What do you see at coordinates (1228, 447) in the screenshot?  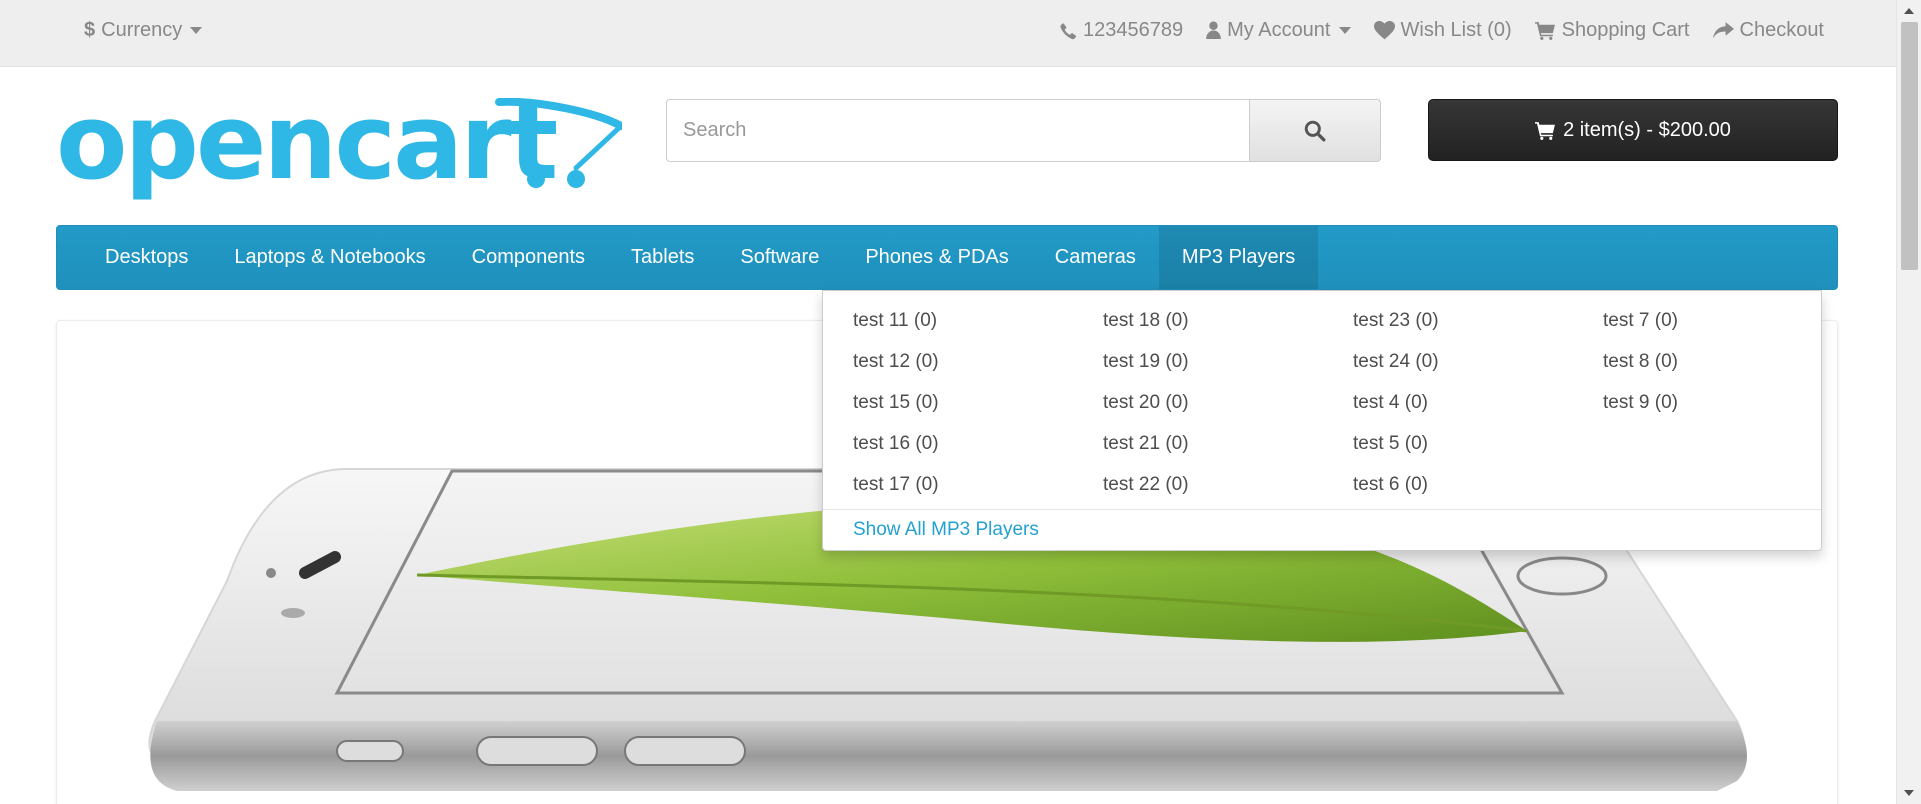 I see `subcategory-link: test 21 (0)` at bounding box center [1228, 447].